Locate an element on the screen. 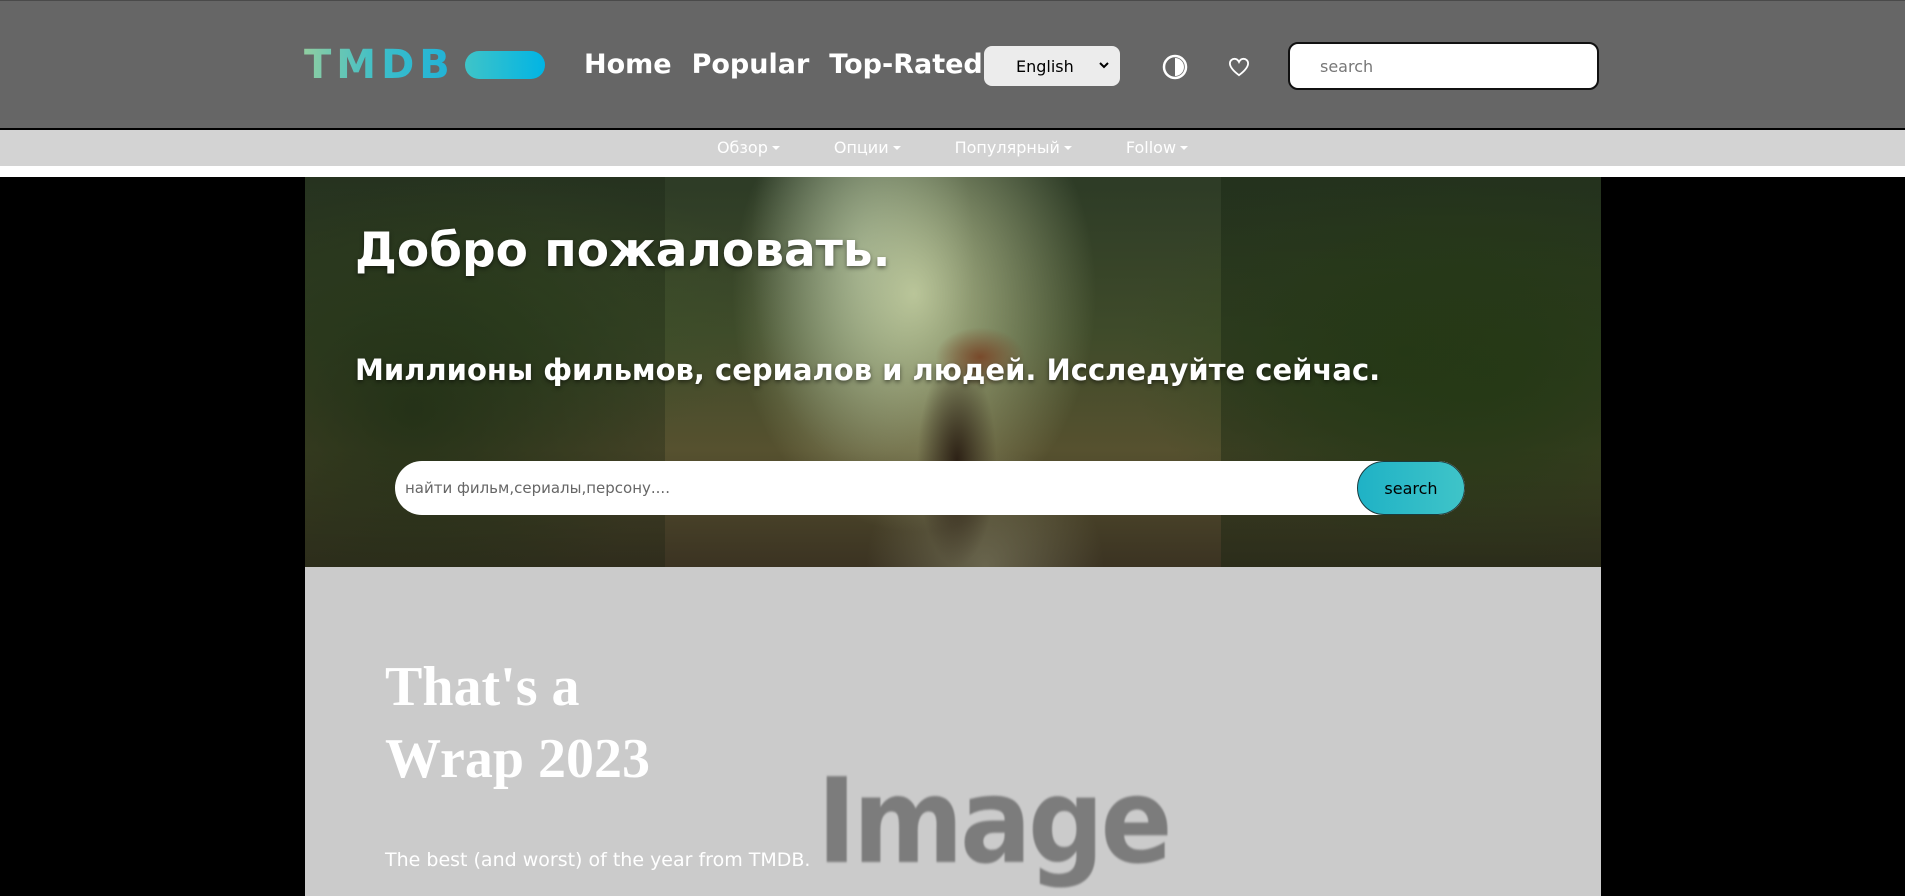  nav-top-rated-link: Top-Rated is located at coordinates (905, 65).